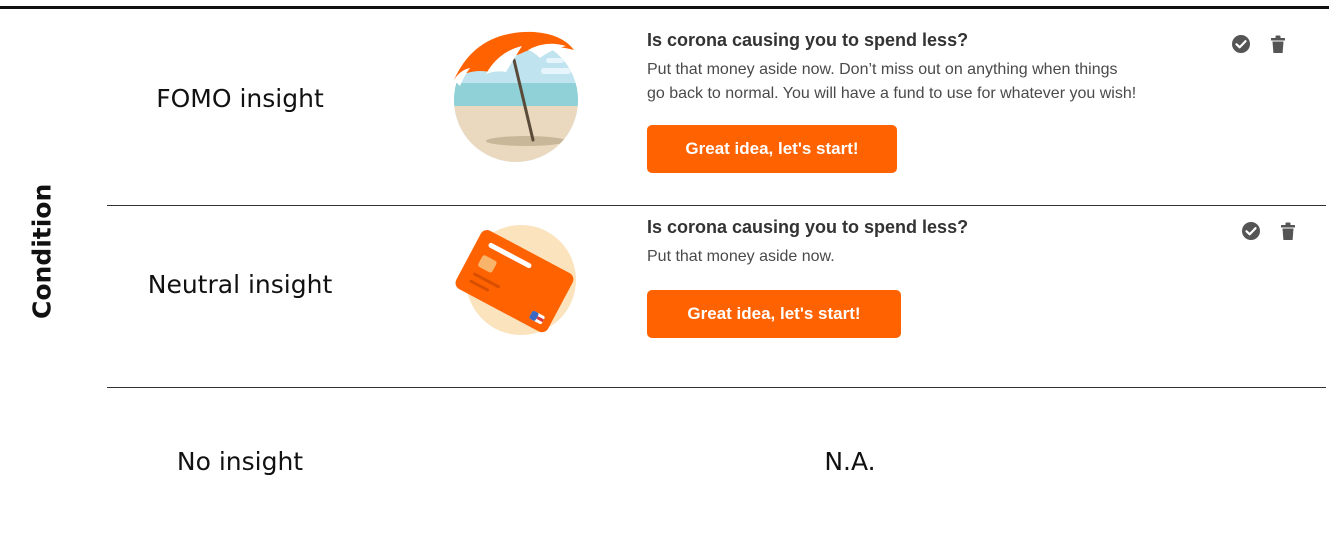 The image size is (1329, 551). I want to click on beach-umbrella-illustration, so click(516, 96).